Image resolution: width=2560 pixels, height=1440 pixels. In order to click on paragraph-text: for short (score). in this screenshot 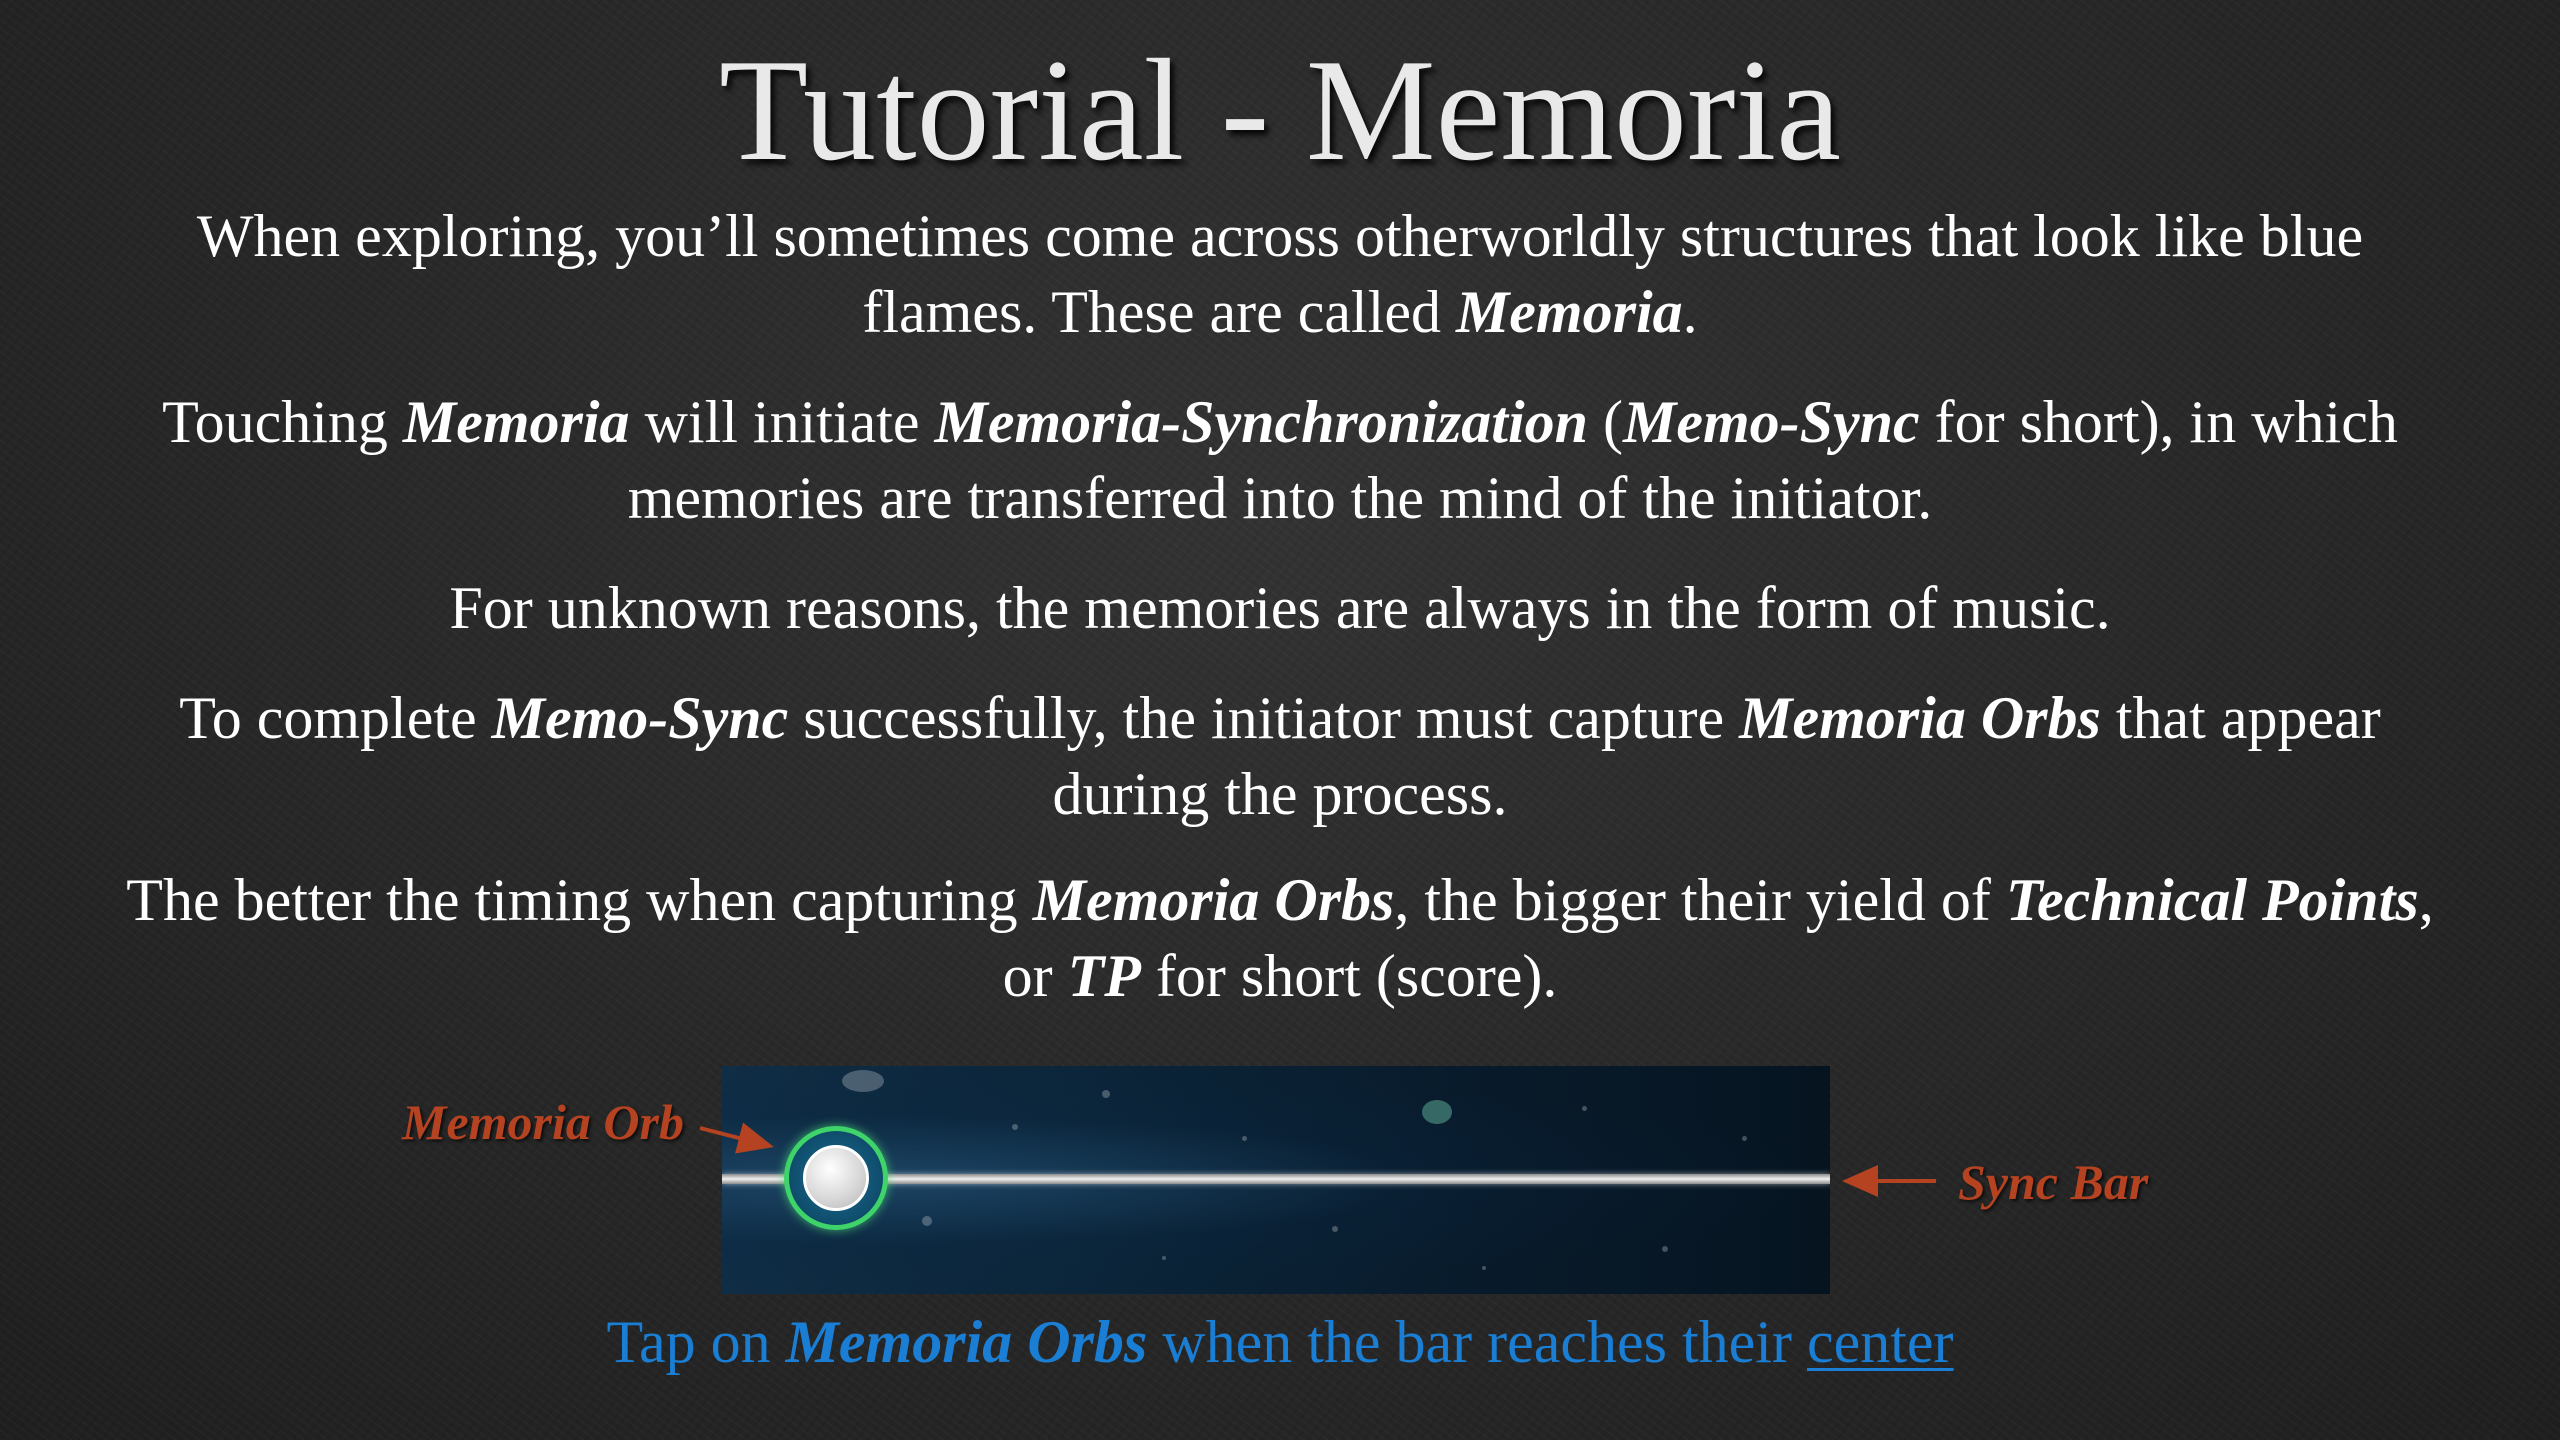, I will do `click(1349, 976)`.